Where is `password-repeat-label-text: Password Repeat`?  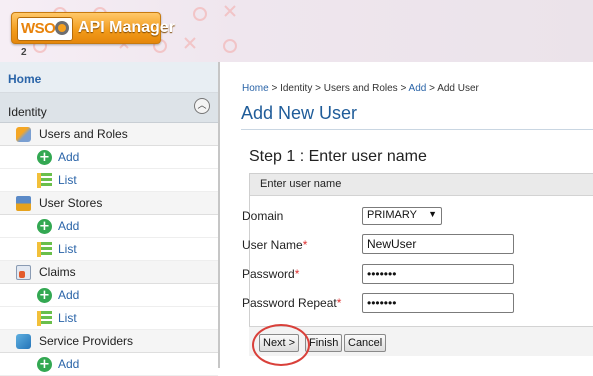
password-repeat-label-text: Password Repeat is located at coordinates (289, 303).